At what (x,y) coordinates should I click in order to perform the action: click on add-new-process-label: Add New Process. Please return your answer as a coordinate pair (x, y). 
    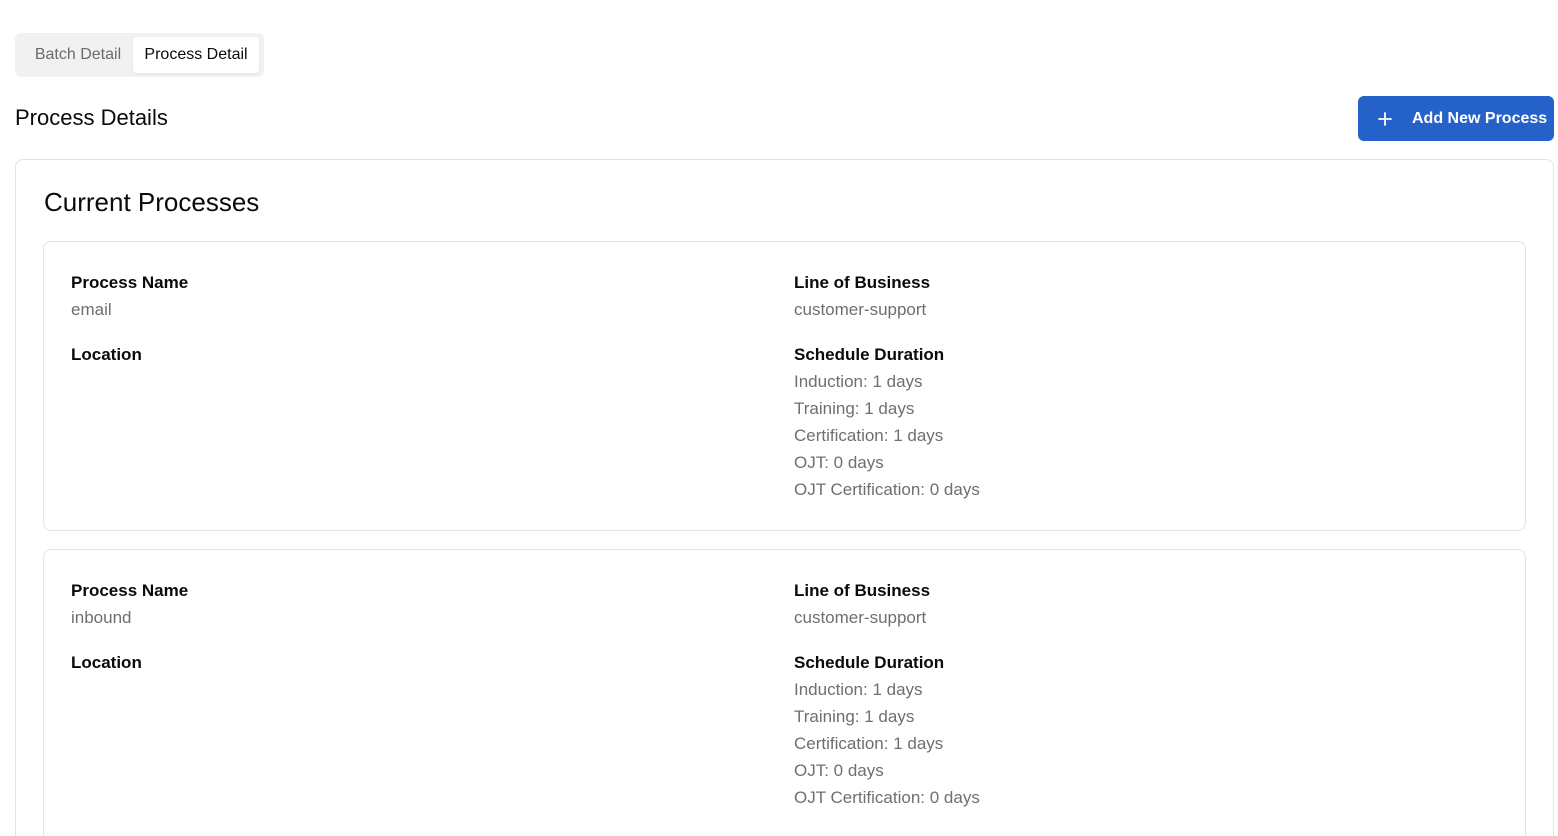
    Looking at the image, I should click on (1480, 118).